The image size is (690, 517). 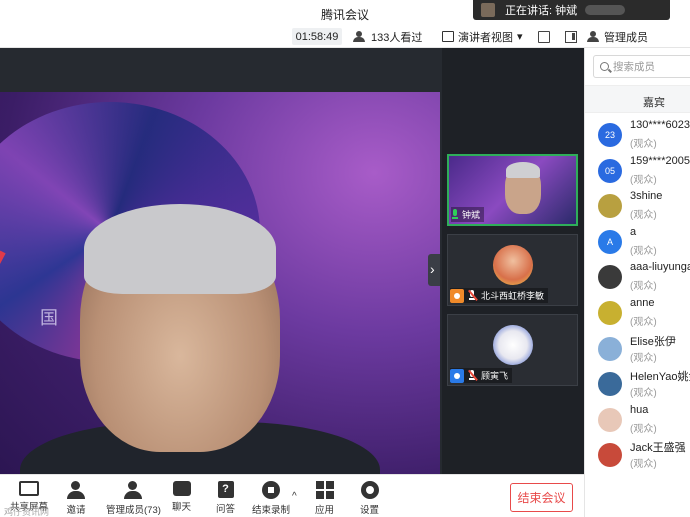 What do you see at coordinates (182, 507) in the screenshot?
I see `chat-label: 聊天` at bounding box center [182, 507].